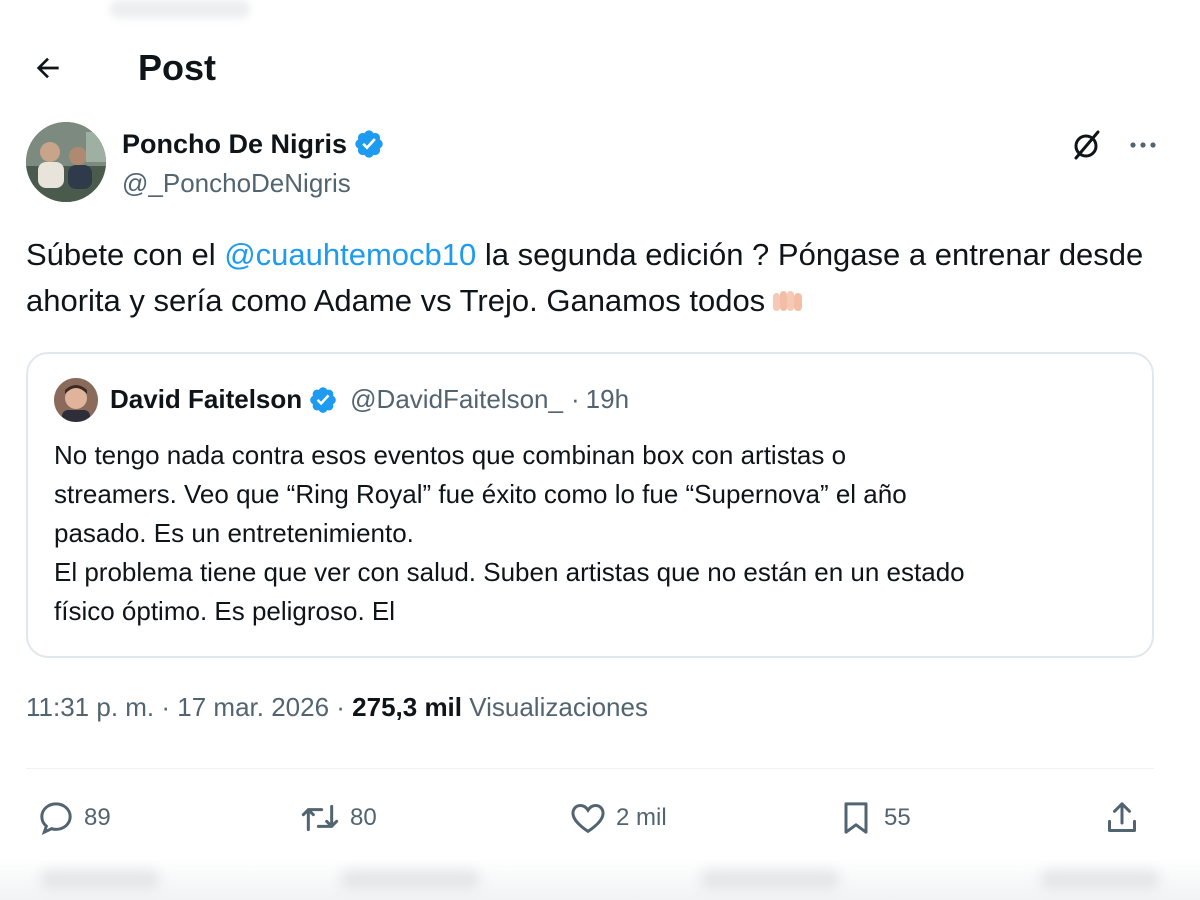 This screenshot has width=1200, height=900. I want to click on like-count: 2 mil, so click(641, 817).